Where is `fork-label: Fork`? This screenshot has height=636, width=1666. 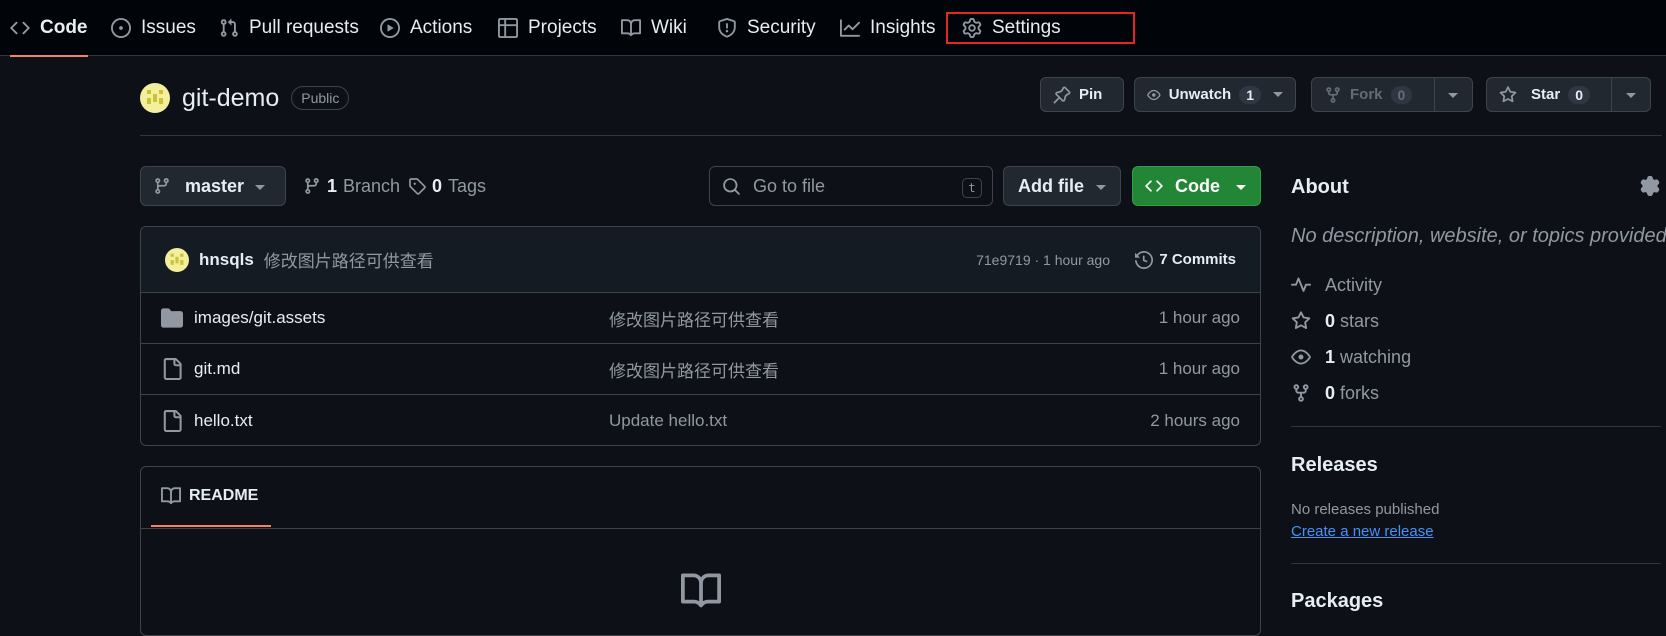 fork-label: Fork is located at coordinates (1366, 94).